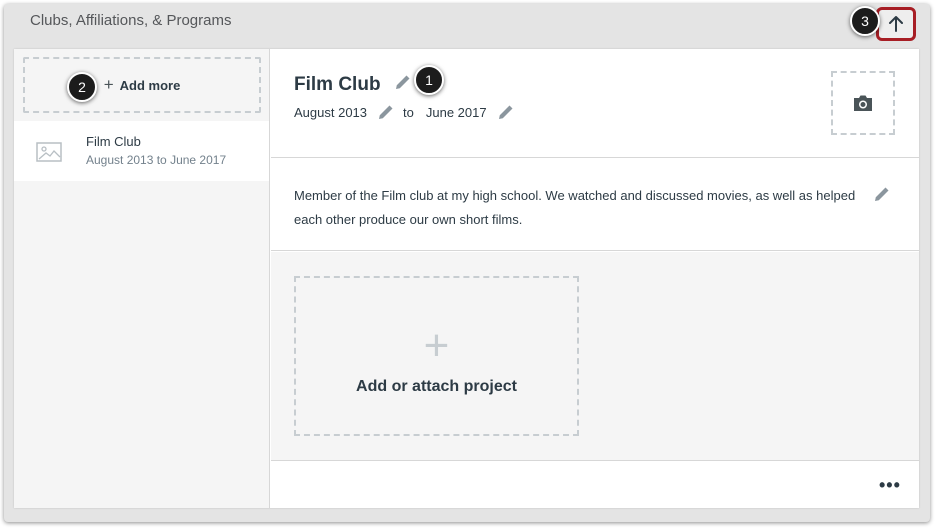 The height and width of the screenshot is (528, 936). Describe the element at coordinates (113, 141) in the screenshot. I see `list-item-title: Film Club` at that location.